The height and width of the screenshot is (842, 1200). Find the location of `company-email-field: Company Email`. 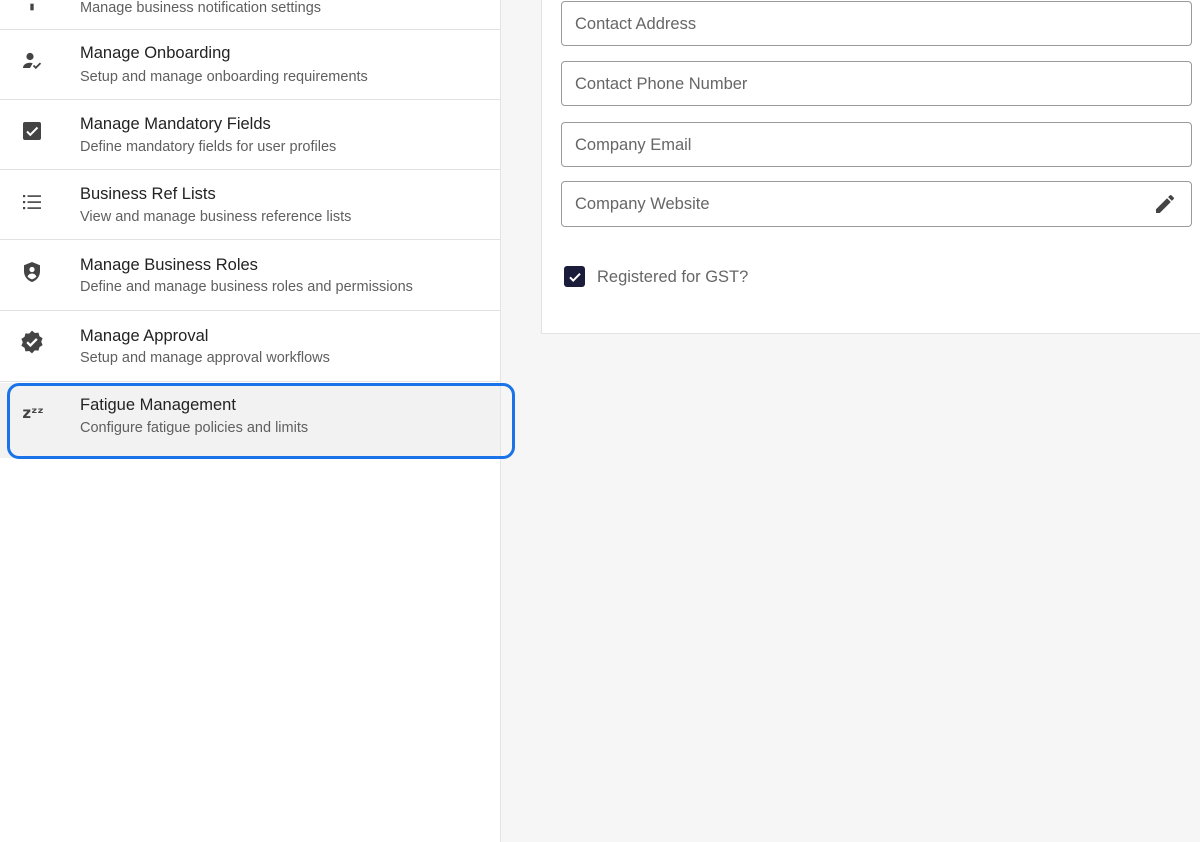

company-email-field: Company Email is located at coordinates (876, 144).